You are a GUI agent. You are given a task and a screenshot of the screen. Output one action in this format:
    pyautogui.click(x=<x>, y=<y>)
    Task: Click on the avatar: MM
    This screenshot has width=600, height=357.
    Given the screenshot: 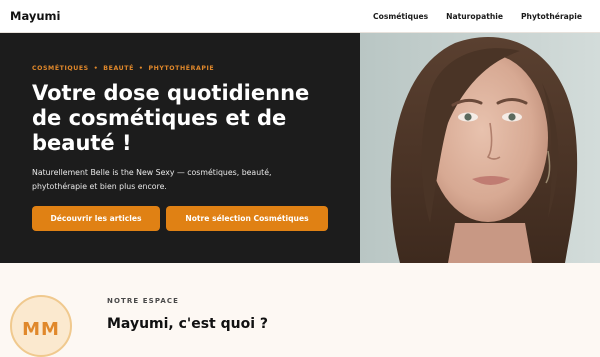 What is the action you would take?
    pyautogui.click(x=41, y=326)
    